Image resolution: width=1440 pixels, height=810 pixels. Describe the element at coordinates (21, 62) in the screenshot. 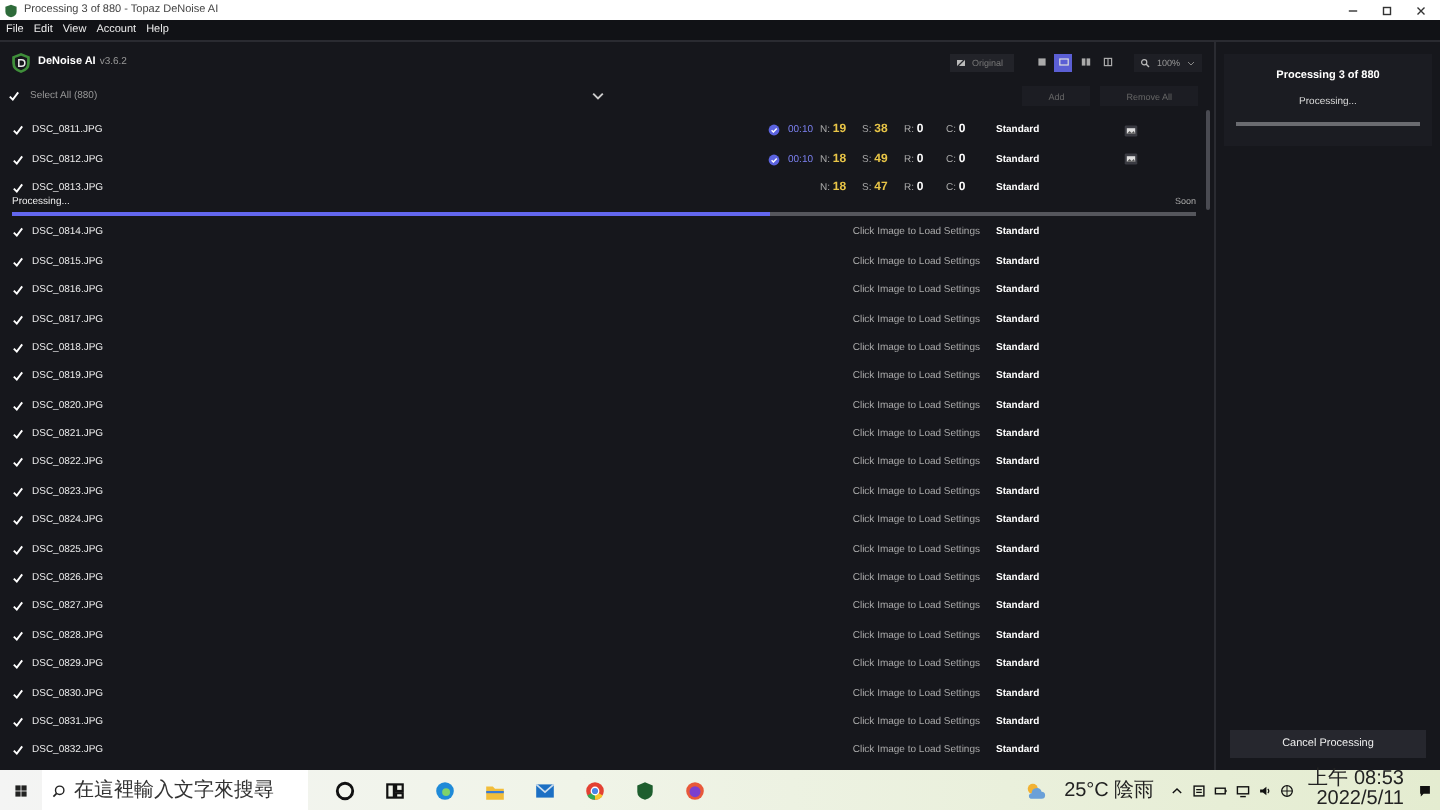

I see `logo-icon` at that location.